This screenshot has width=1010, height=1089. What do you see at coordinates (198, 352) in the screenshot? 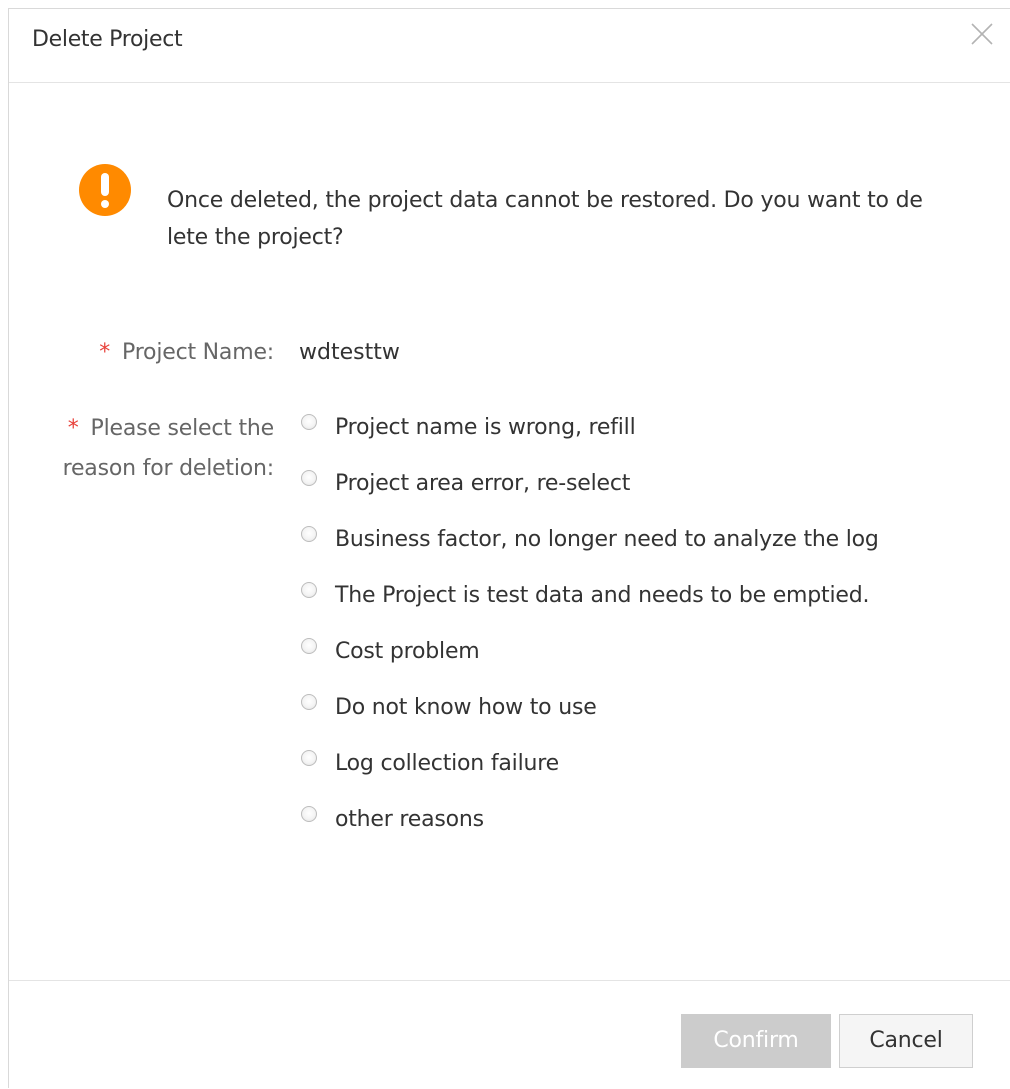
I see `project-name-label-text: Project Name:` at bounding box center [198, 352].